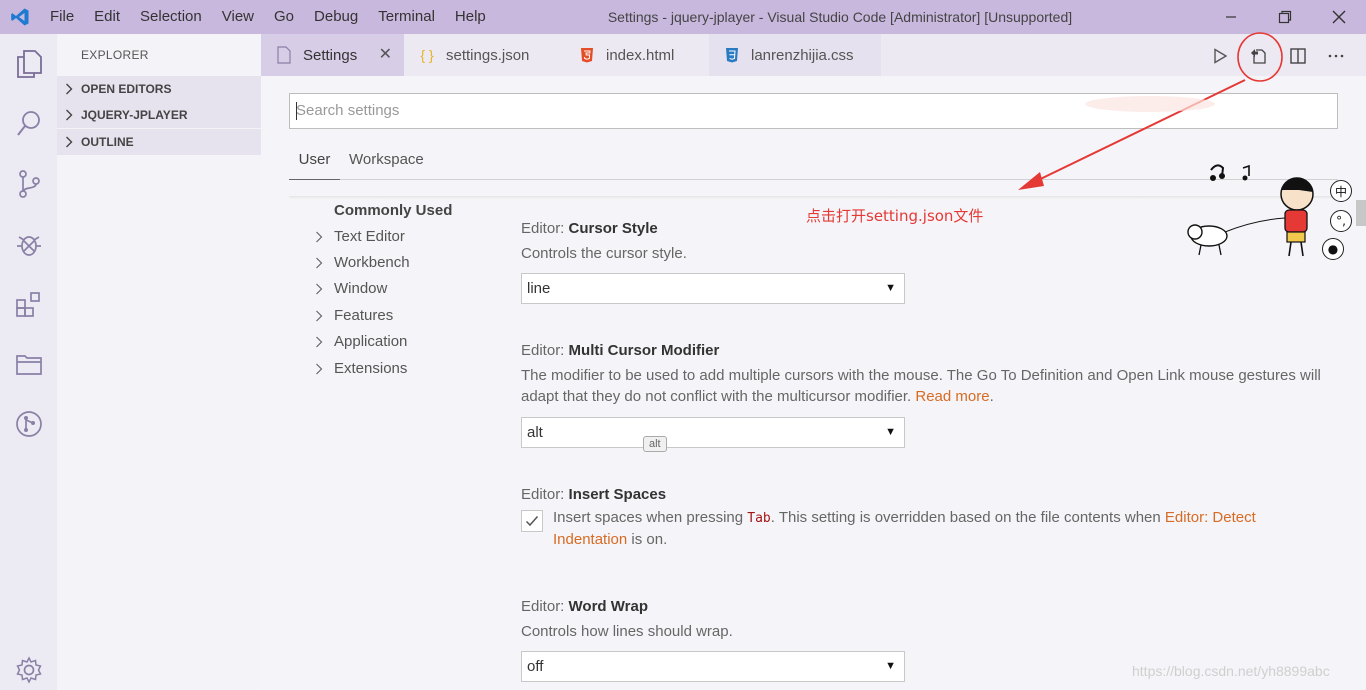  What do you see at coordinates (284, 17) in the screenshot?
I see `menu-go: Go` at bounding box center [284, 17].